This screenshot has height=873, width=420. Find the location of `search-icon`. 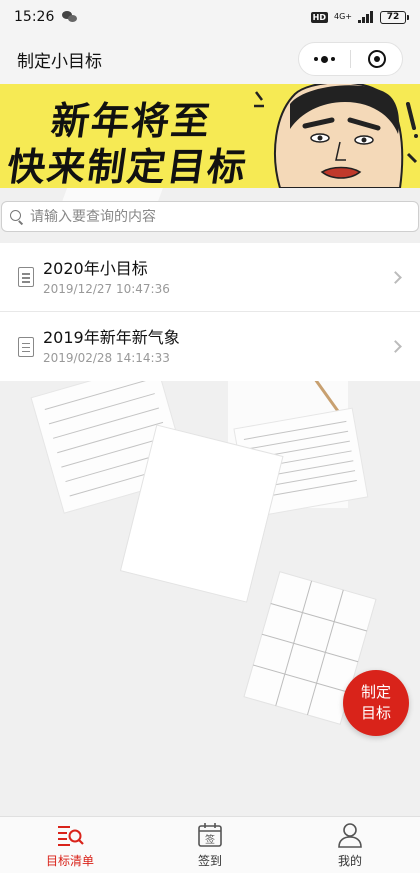

search-icon is located at coordinates (17, 216).